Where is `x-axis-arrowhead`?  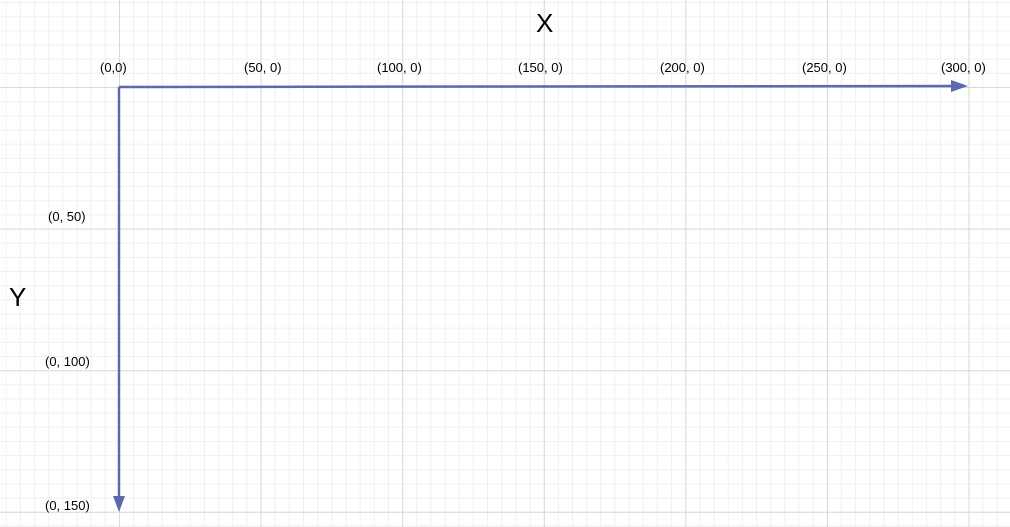
x-axis-arrowhead is located at coordinates (959, 86).